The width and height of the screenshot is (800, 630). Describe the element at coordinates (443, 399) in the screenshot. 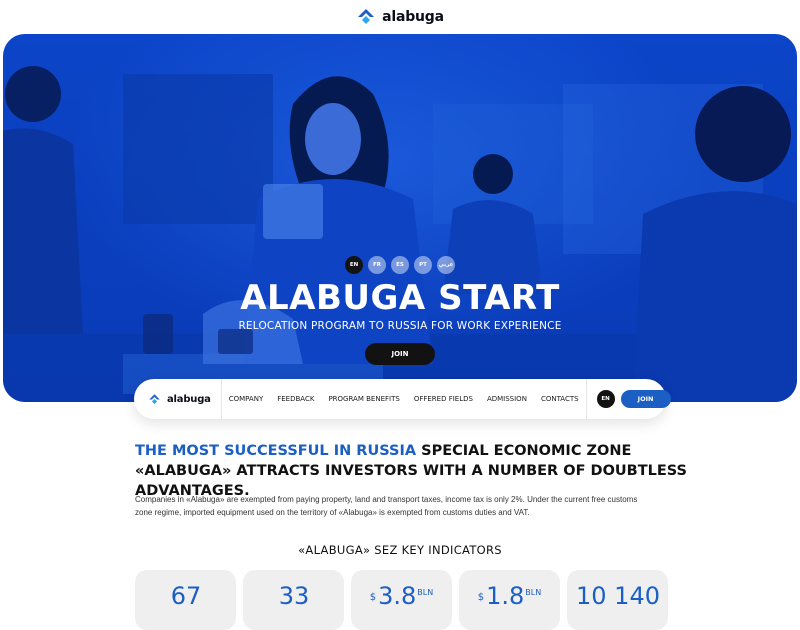

I see `nav-link-offered-fields: OFFERED FIELDS` at that location.